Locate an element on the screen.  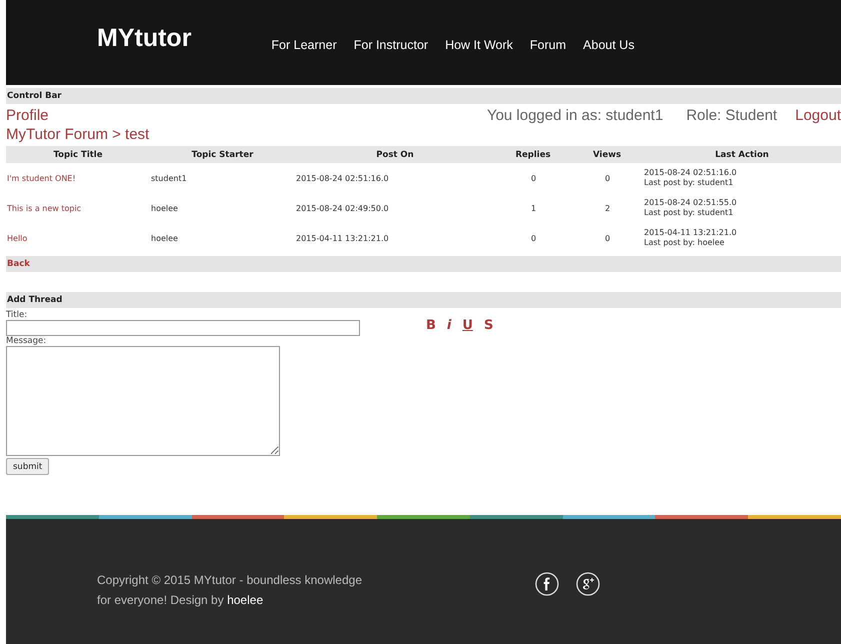
table-cell-text: 2015-04-11 13:21:21.0 is located at coordinates (691, 233).